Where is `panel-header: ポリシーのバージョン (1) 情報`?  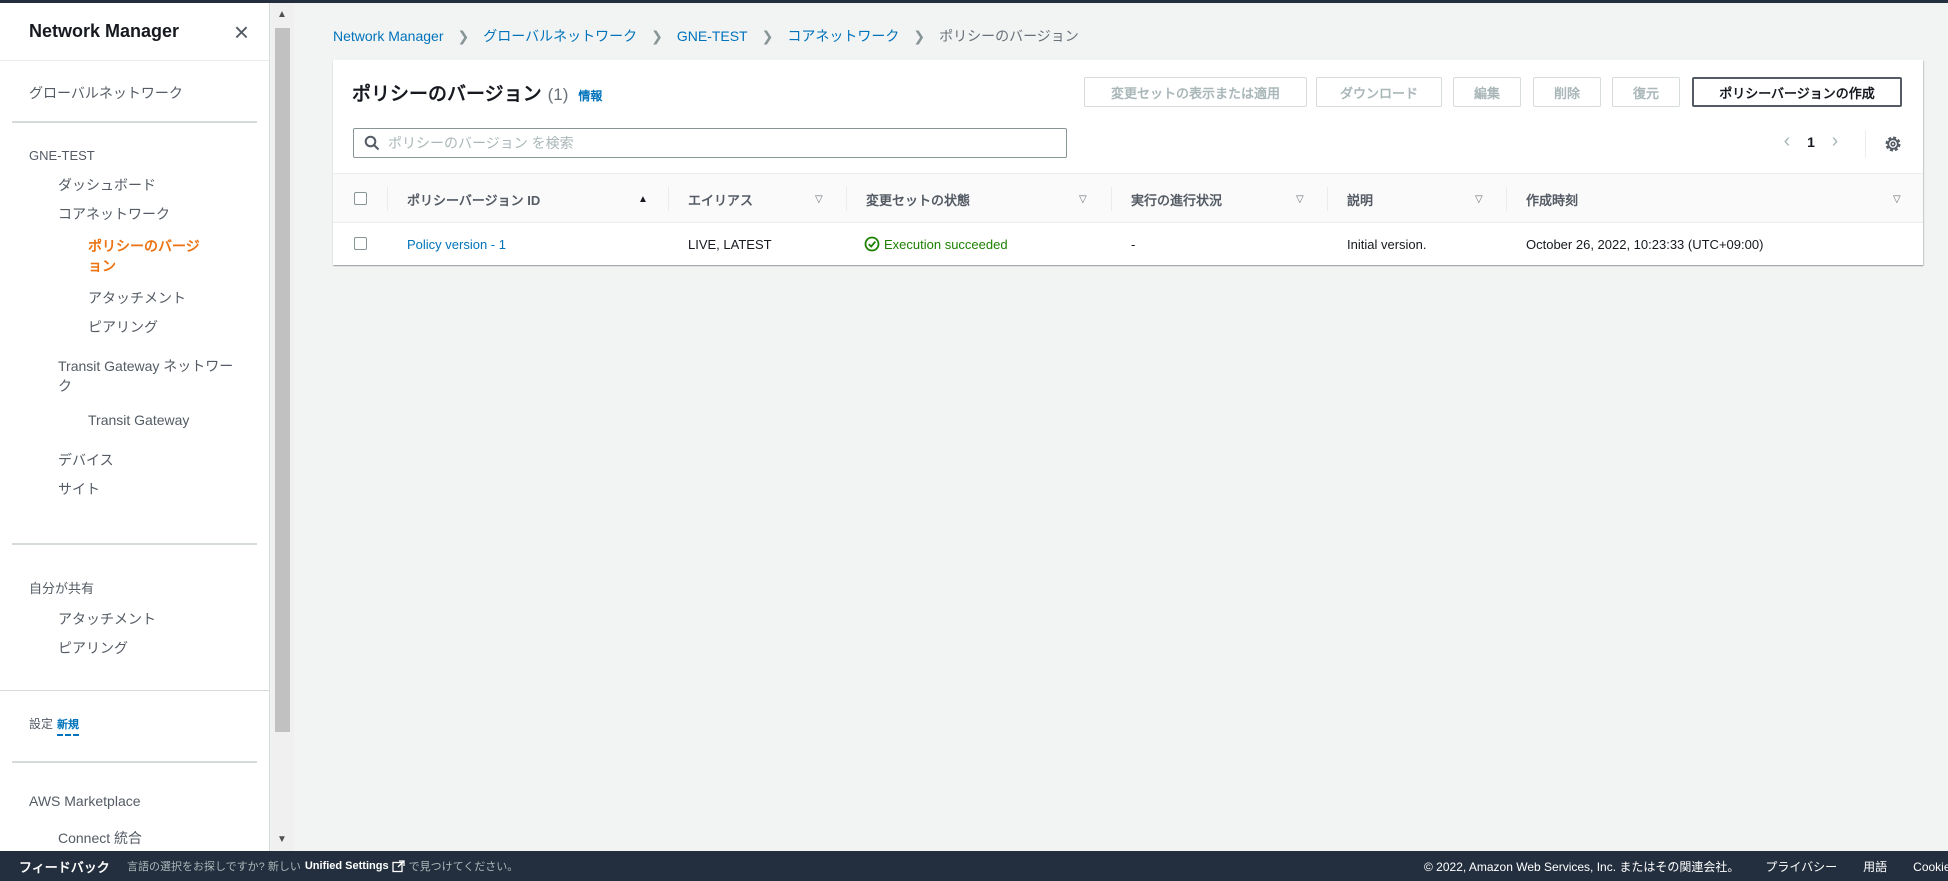 panel-header: ポリシーのバージョン (1) 情報 is located at coordinates (477, 92).